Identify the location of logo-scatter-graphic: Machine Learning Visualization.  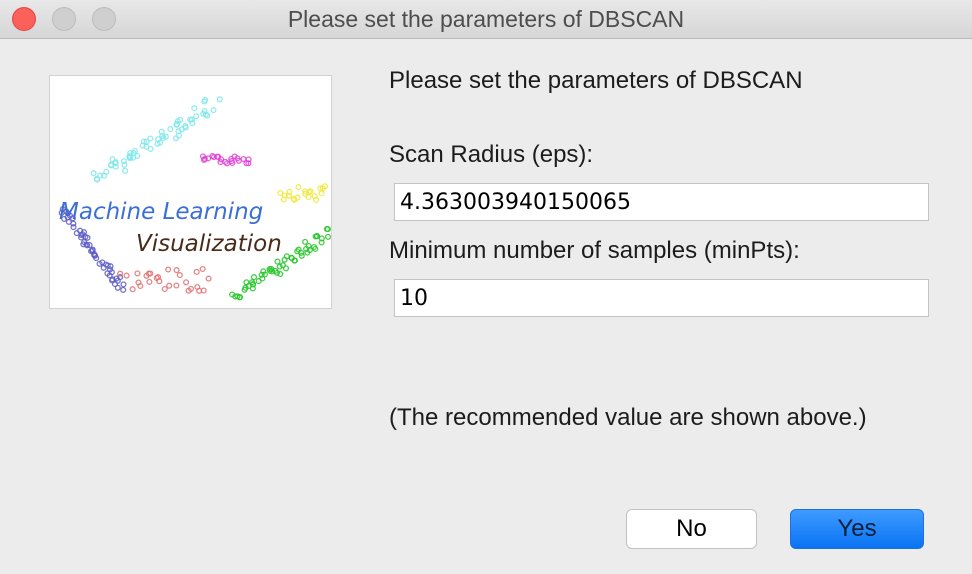
(195, 198).